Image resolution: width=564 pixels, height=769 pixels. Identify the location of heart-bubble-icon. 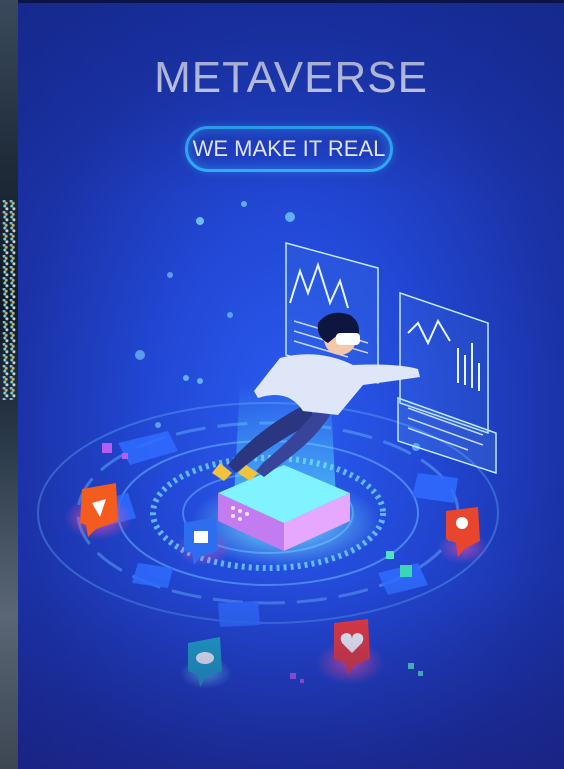
(350, 652).